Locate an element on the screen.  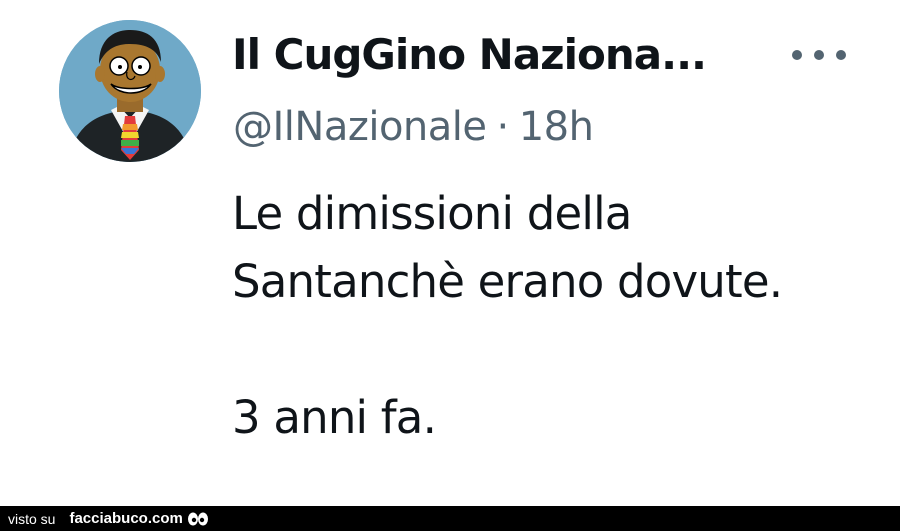
tweet-text-line: Santanchè erano dovute. is located at coordinates (507, 281).